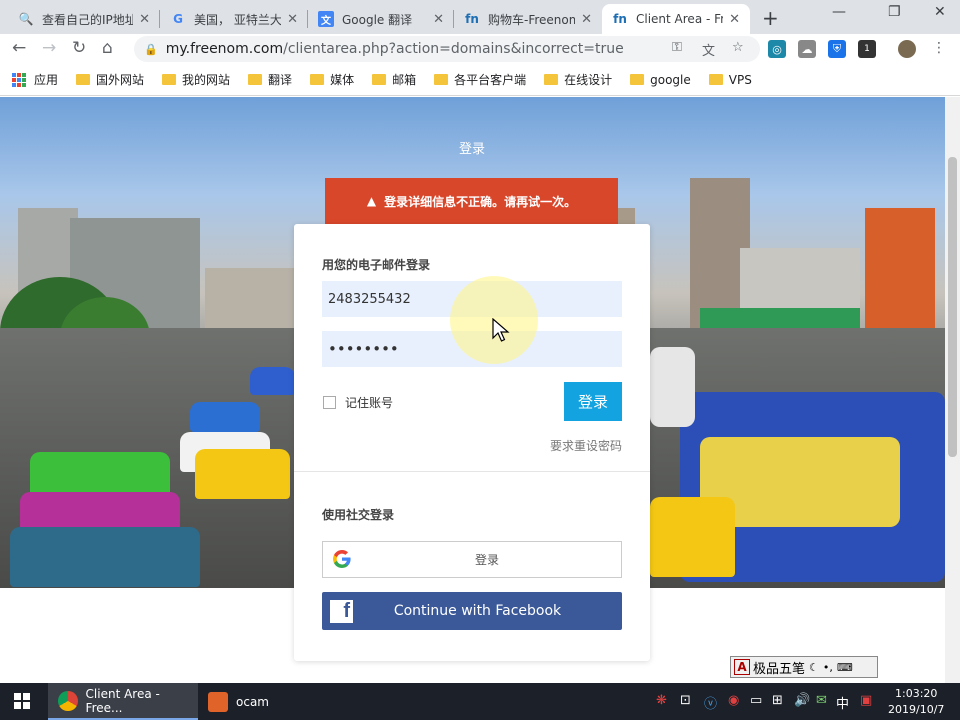  Describe the element at coordinates (528, 19) in the screenshot. I see `tab-freenom-cart: fn 购物车-Freenom ✕` at that location.